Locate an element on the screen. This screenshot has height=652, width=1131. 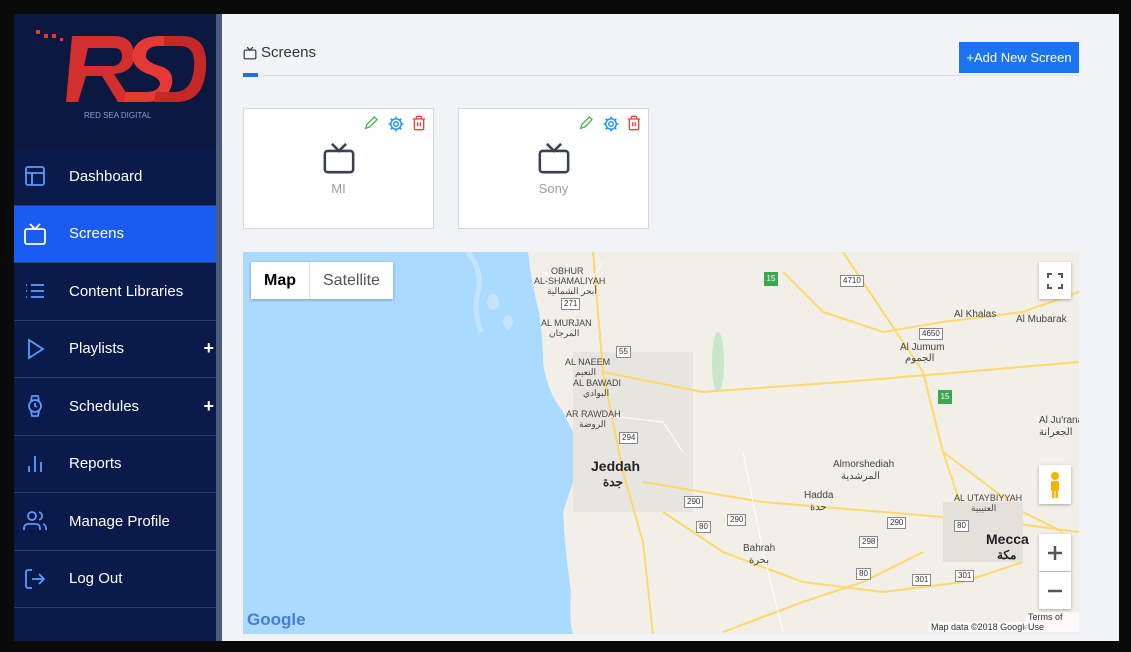
map-label: Hadda is located at coordinates (819, 495).